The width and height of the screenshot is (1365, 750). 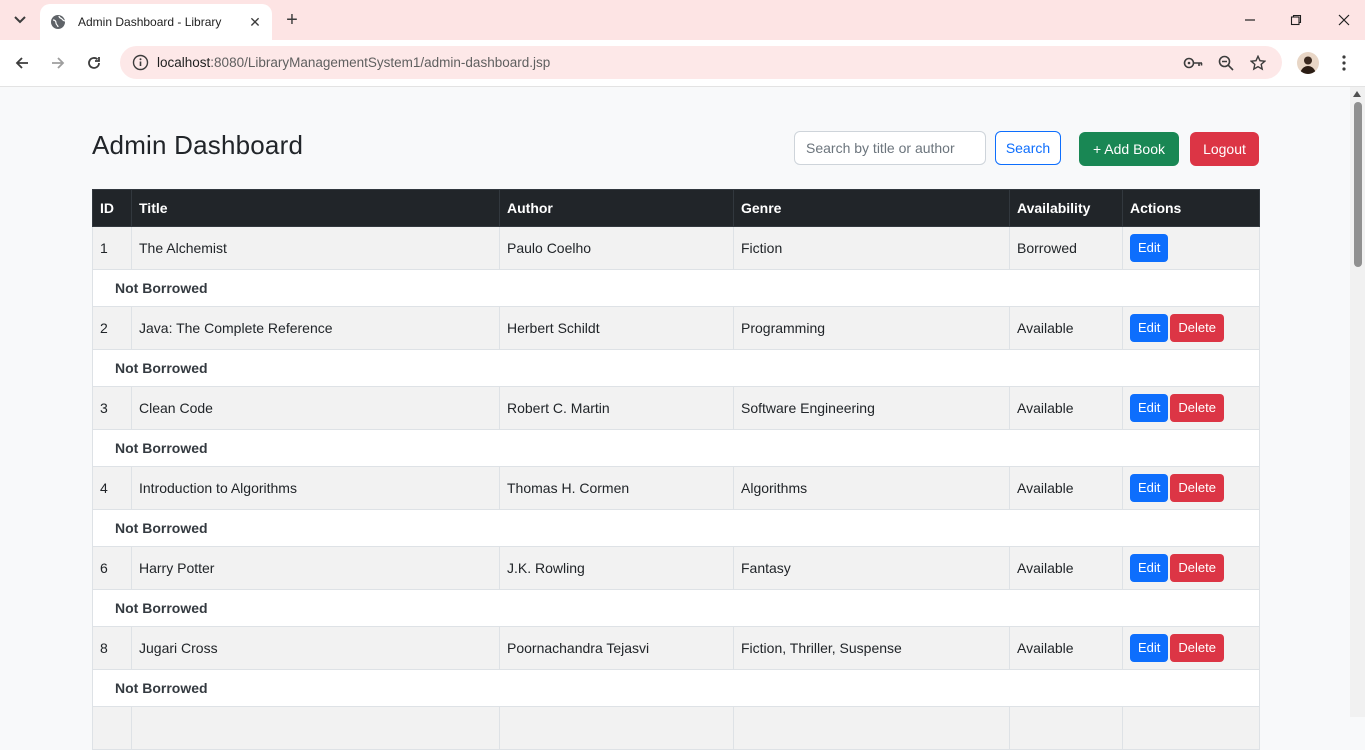 What do you see at coordinates (112, 648) in the screenshot?
I see `cell-id: 8` at bounding box center [112, 648].